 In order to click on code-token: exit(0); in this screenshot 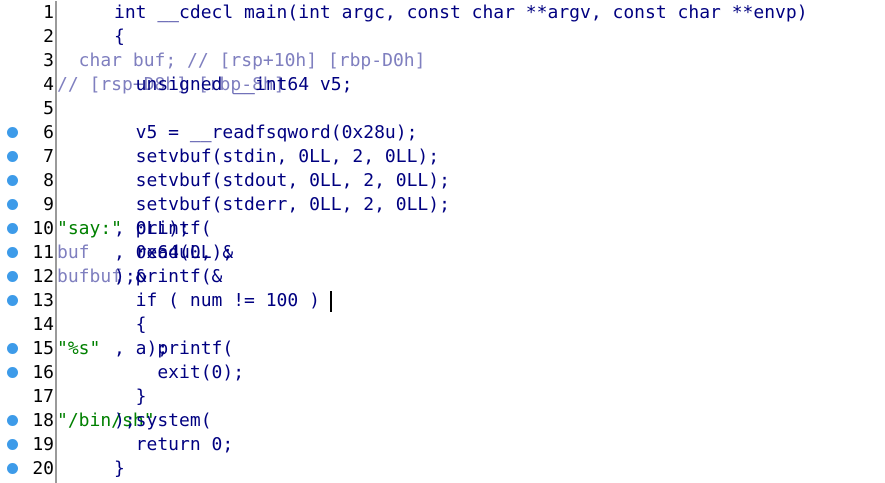, I will do `click(179, 372)`.